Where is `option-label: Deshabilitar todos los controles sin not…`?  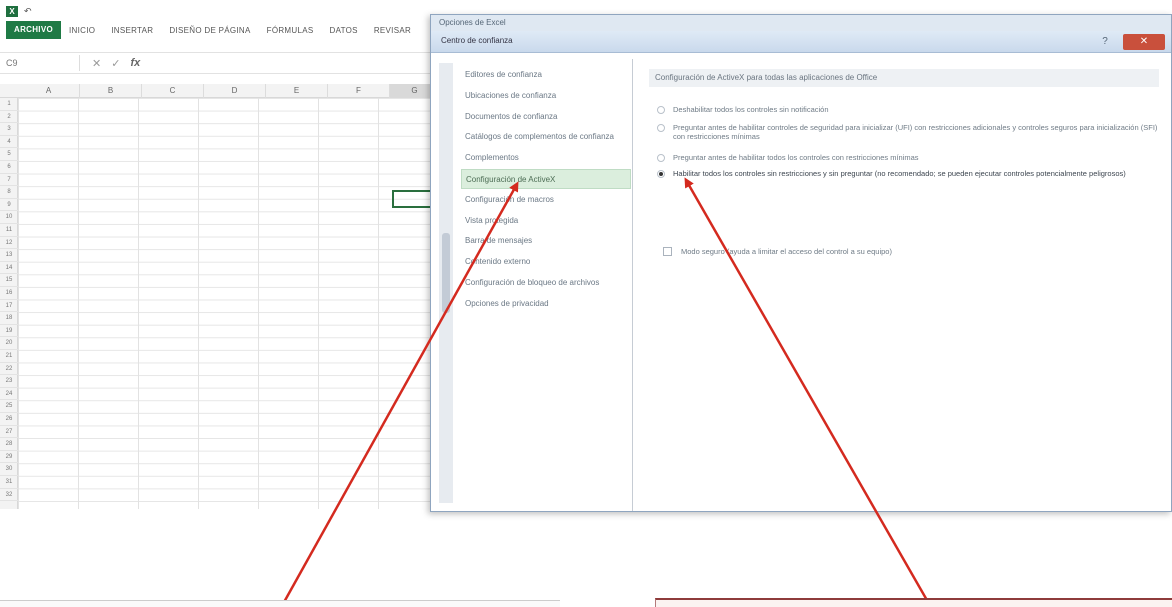 option-label: Deshabilitar todos los controles sin not… is located at coordinates (751, 109).